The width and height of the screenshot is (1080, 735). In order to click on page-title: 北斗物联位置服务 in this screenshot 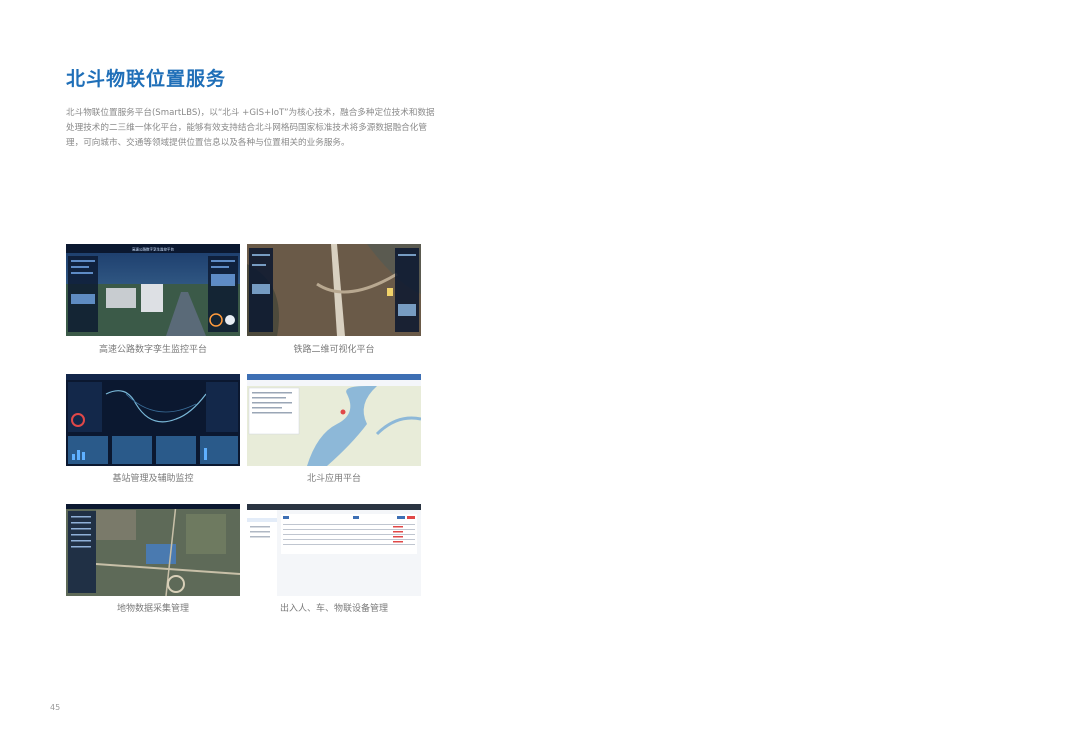, I will do `click(146, 79)`.